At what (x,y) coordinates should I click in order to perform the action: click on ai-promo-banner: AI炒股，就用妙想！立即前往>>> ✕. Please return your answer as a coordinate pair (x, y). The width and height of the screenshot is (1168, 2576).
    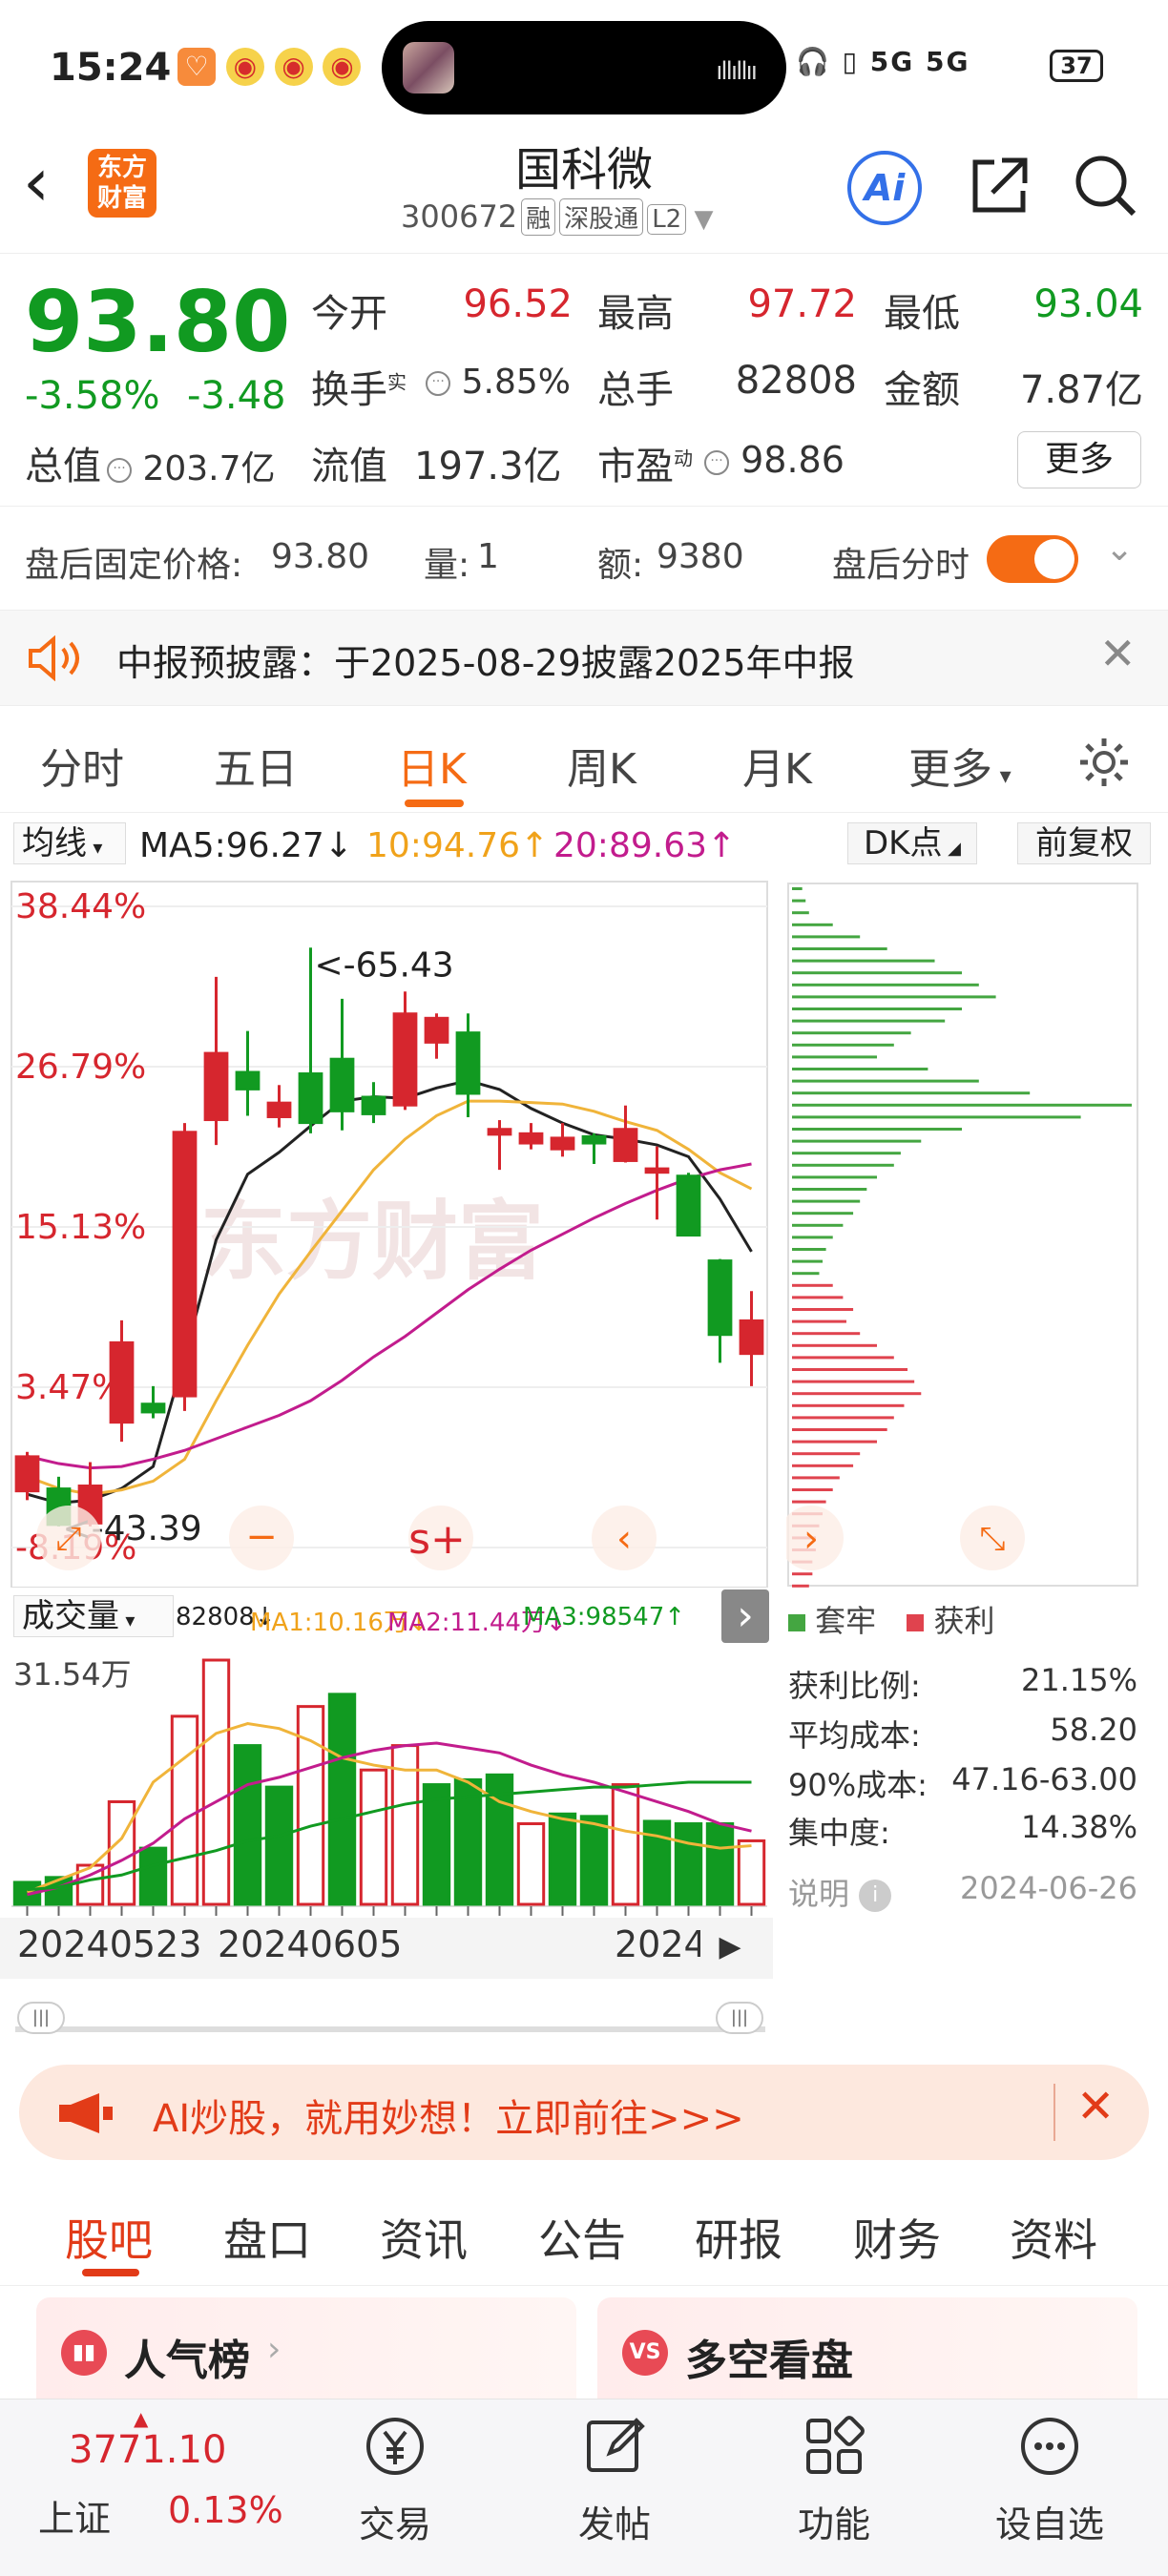
    Looking at the image, I should click on (584, 2112).